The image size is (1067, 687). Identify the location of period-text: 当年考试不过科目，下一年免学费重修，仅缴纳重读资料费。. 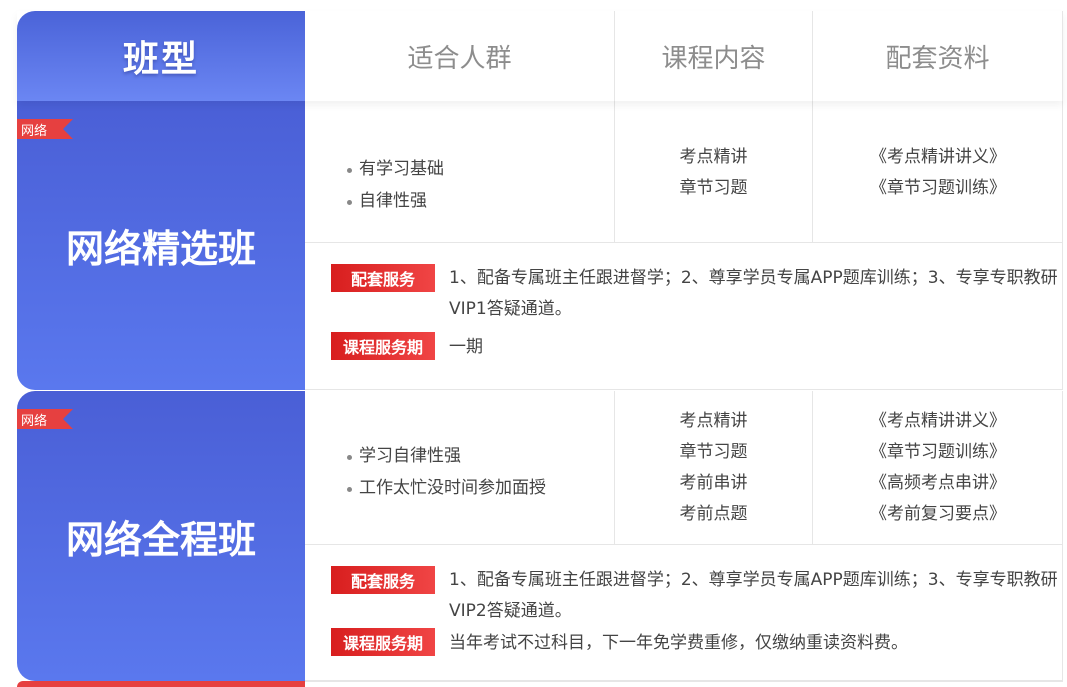
(678, 643).